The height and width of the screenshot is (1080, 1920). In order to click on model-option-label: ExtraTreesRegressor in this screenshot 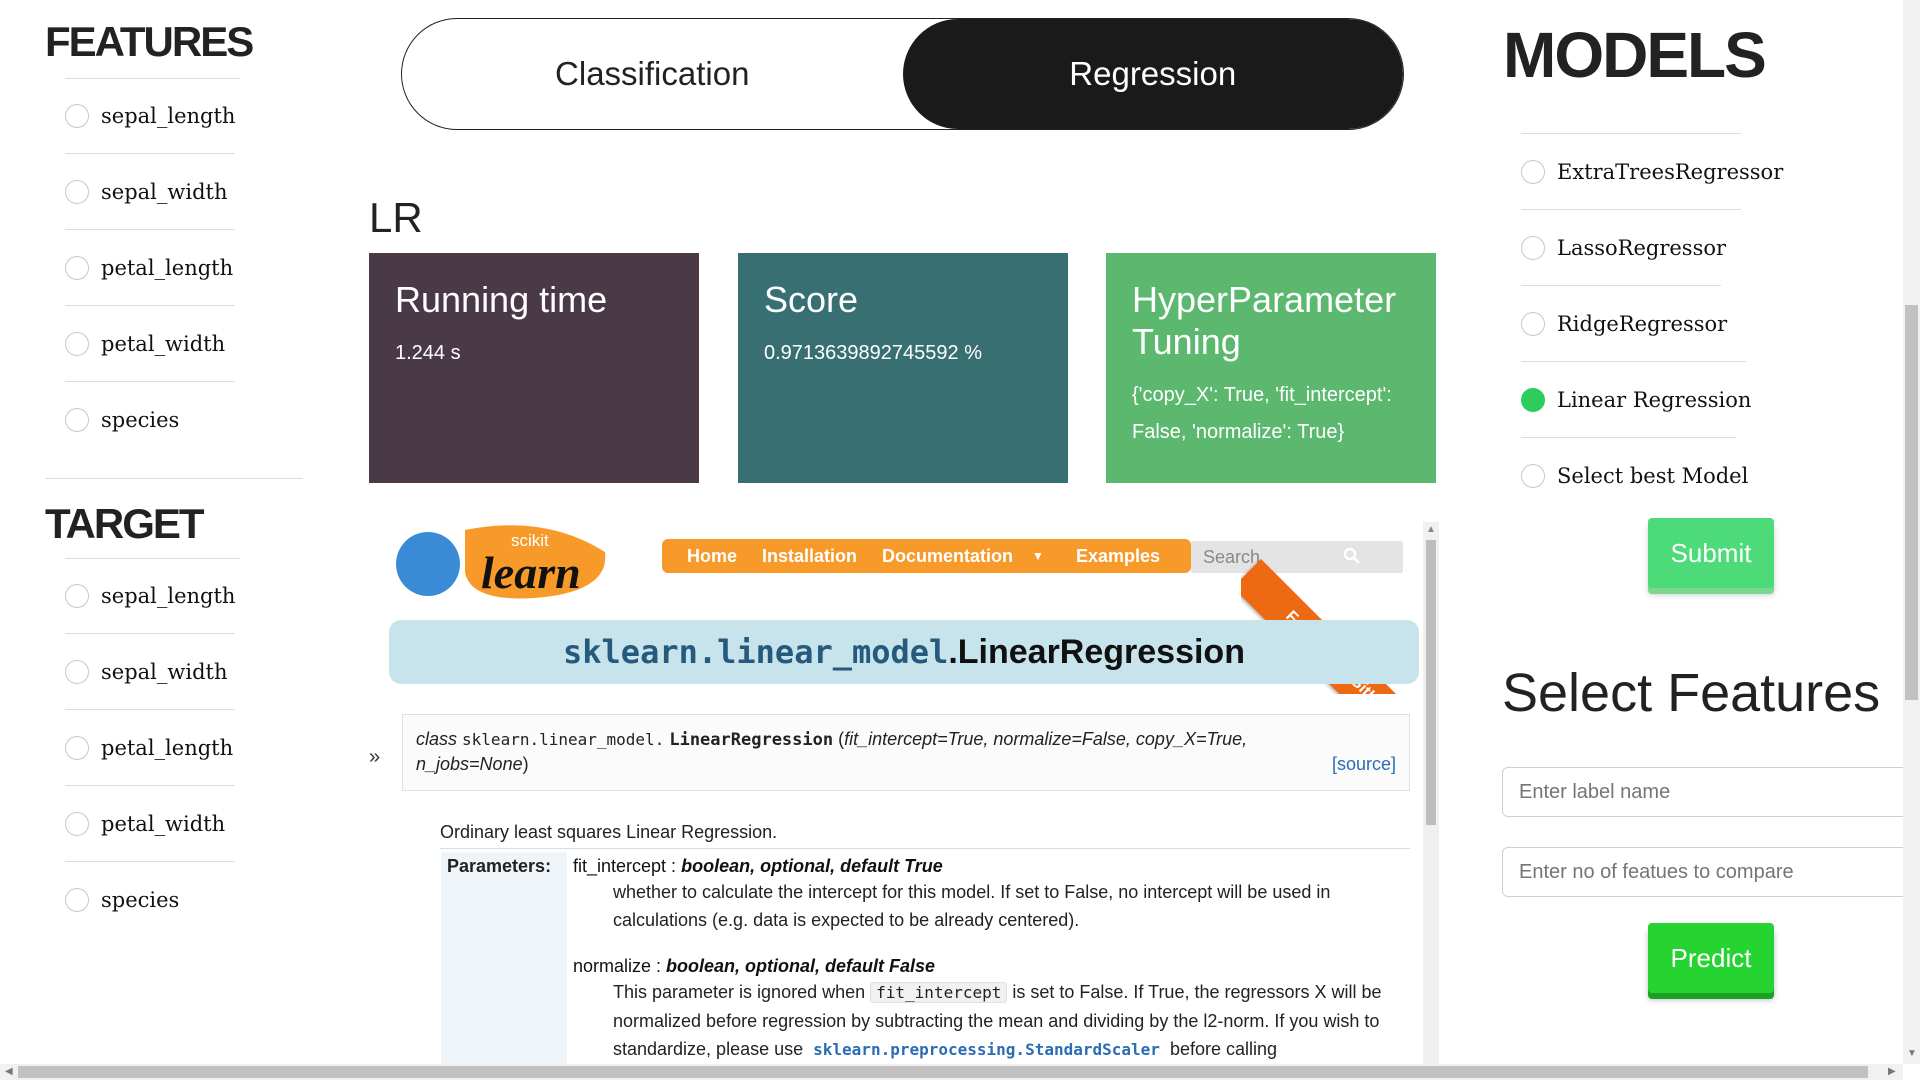, I will do `click(1670, 171)`.